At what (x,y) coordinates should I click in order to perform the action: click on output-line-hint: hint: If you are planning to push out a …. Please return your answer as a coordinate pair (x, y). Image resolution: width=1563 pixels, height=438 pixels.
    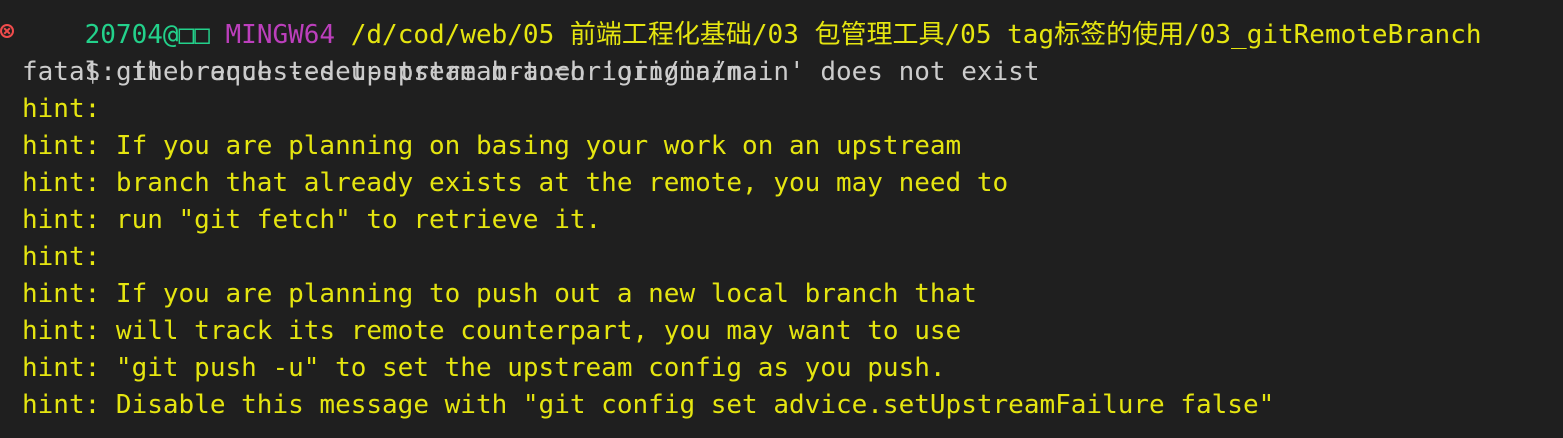
    Looking at the image, I should click on (499, 294).